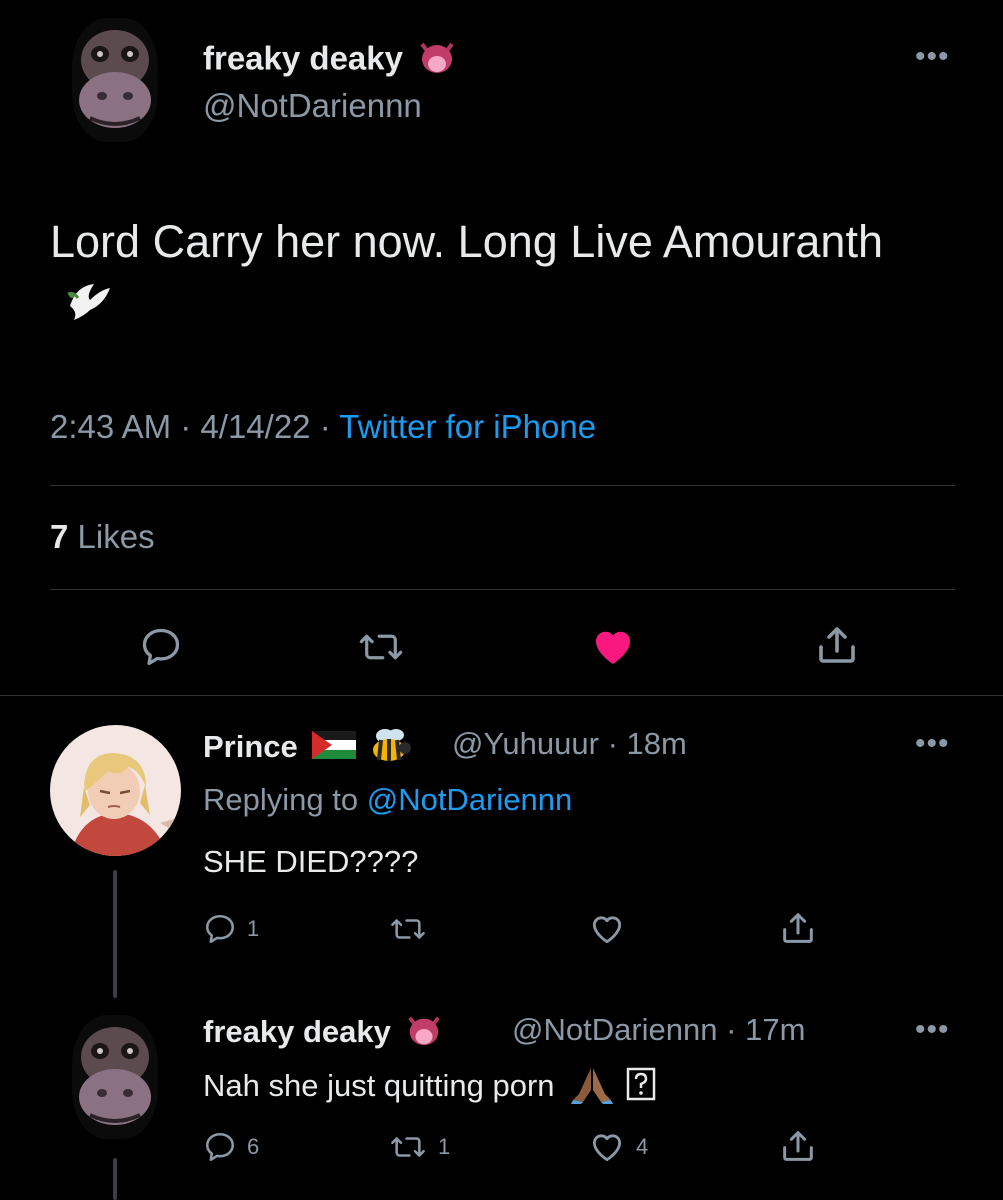 The height and width of the screenshot is (1200, 1003). I want to click on likes-count: 7, so click(59, 536).